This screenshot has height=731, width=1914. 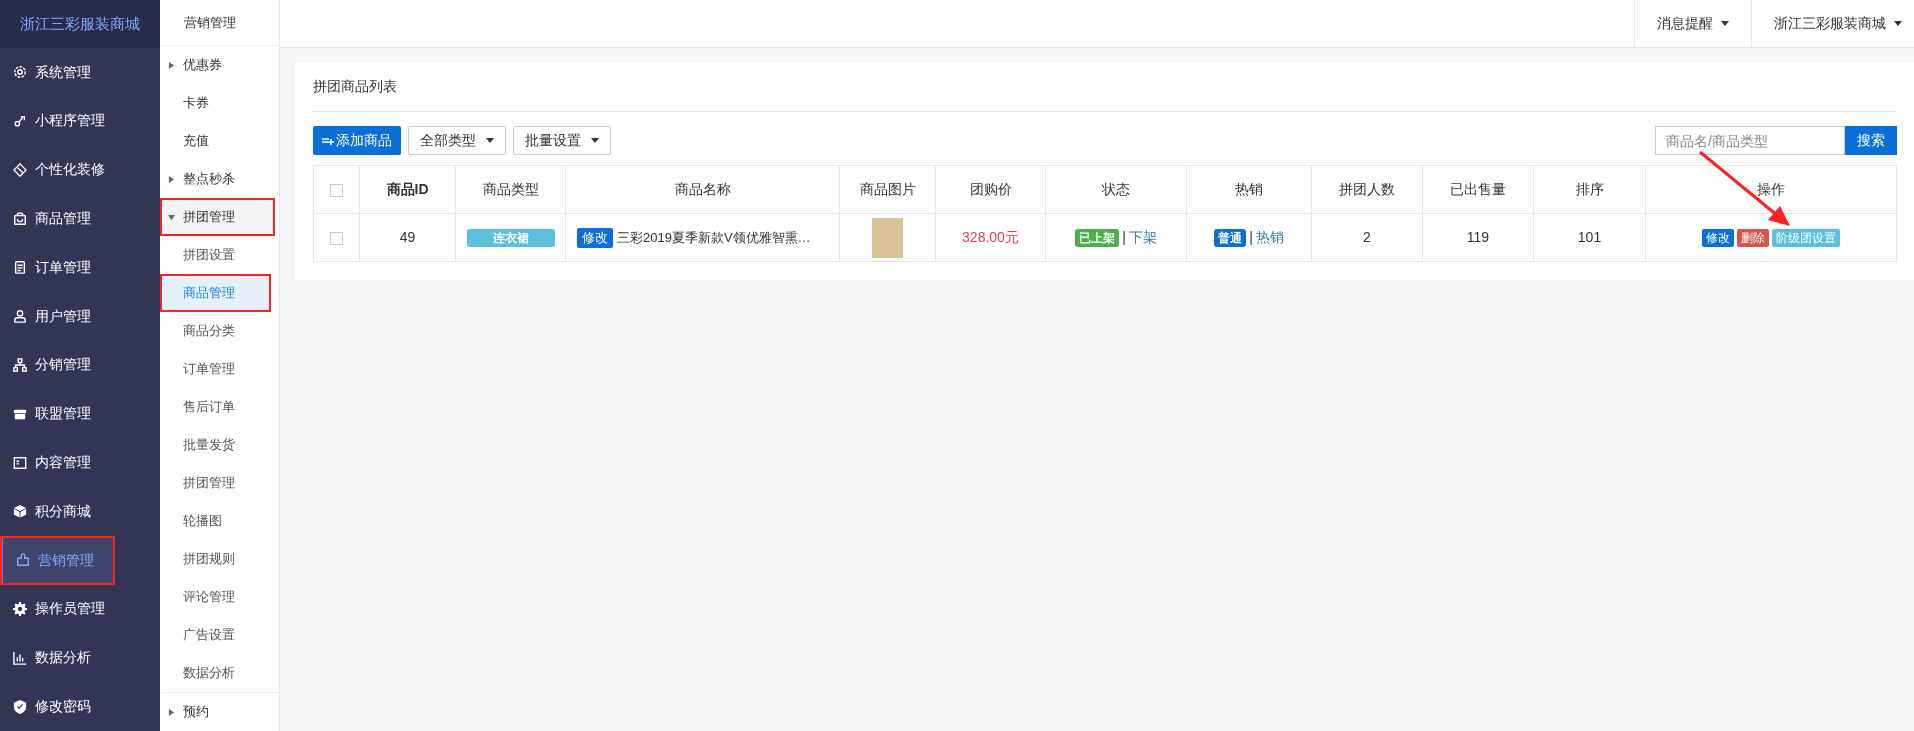 I want to click on action-button: 修改, so click(x=1718, y=237).